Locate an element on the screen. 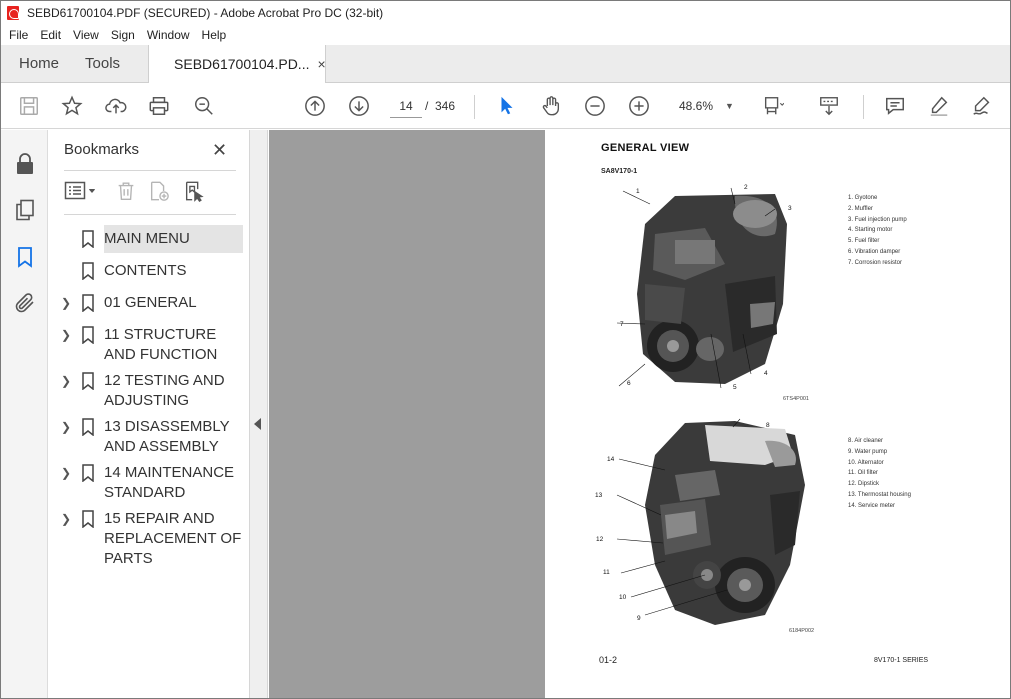 Image resolution: width=1011 pixels, height=699 pixels. bookmark-label: 15 REPAIR AND REPLACEMENT OF PARTS is located at coordinates (173, 538).